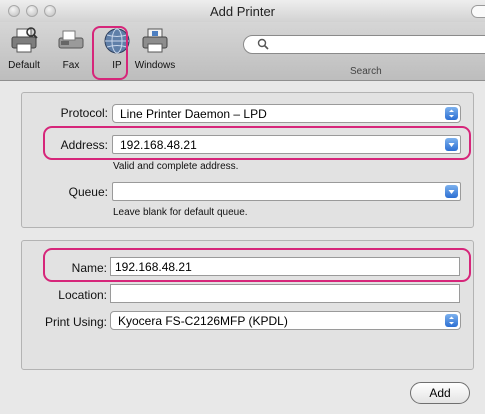 The height and width of the screenshot is (414, 485). What do you see at coordinates (84, 113) in the screenshot?
I see `protocol-label: Protocol:` at bounding box center [84, 113].